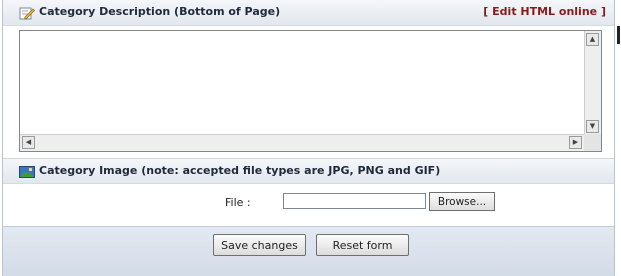  I want to click on edit-link-close-bracket: ], so click(603, 11).